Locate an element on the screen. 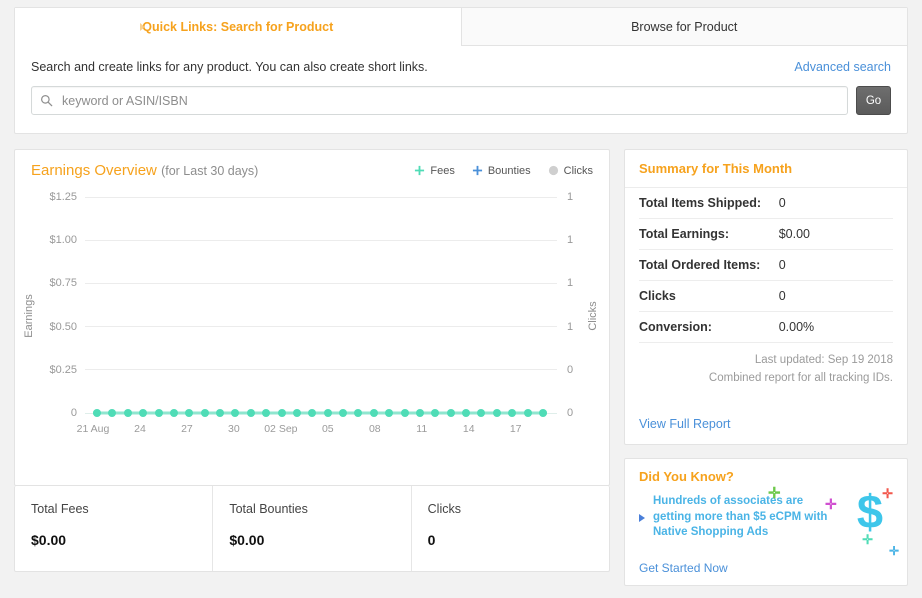 The height and width of the screenshot is (598, 922). summary-row: Total Items Shipped: 0 is located at coordinates (766, 203).